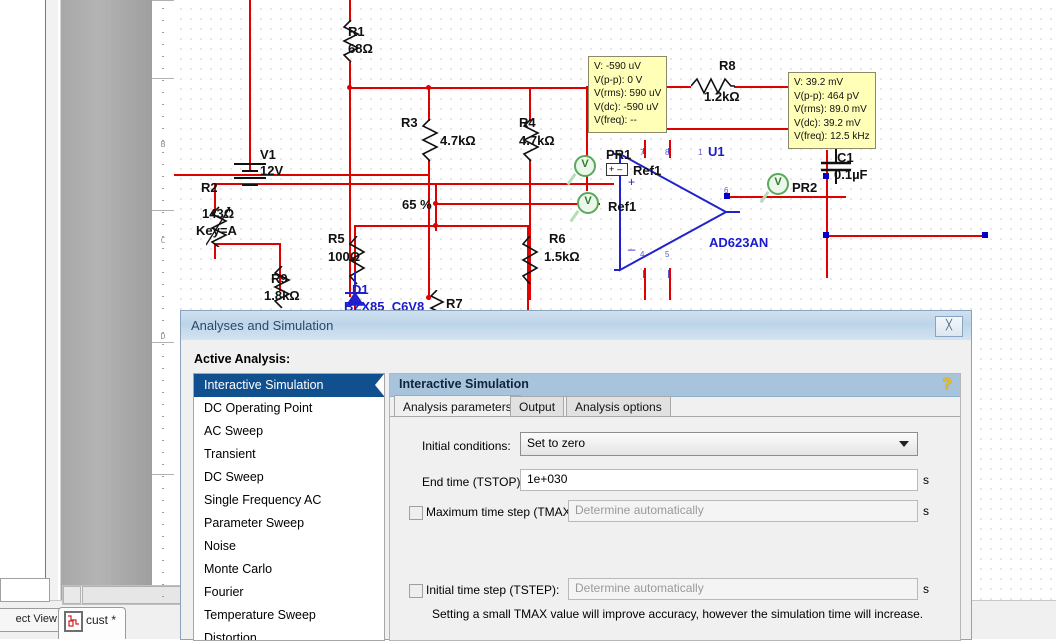  Describe the element at coordinates (289, 523) in the screenshot. I see `analysis-item-parameter-sweep: Parameter Sweep` at that location.